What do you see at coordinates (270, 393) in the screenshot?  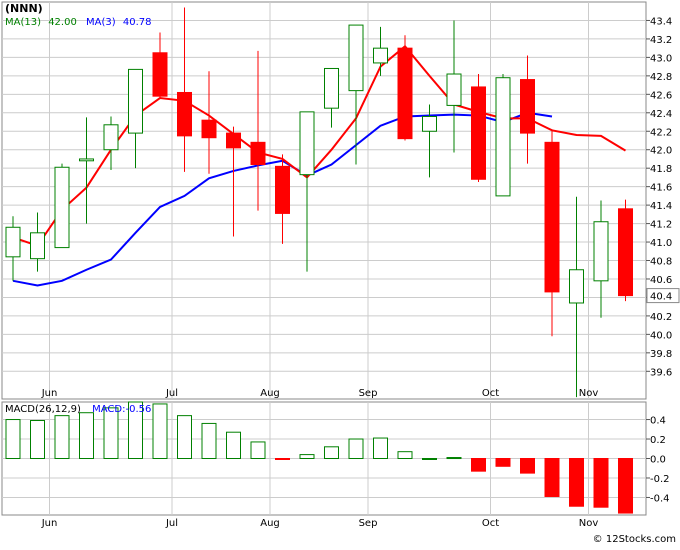 I see `x-tick-label-aug: Aug` at bounding box center [270, 393].